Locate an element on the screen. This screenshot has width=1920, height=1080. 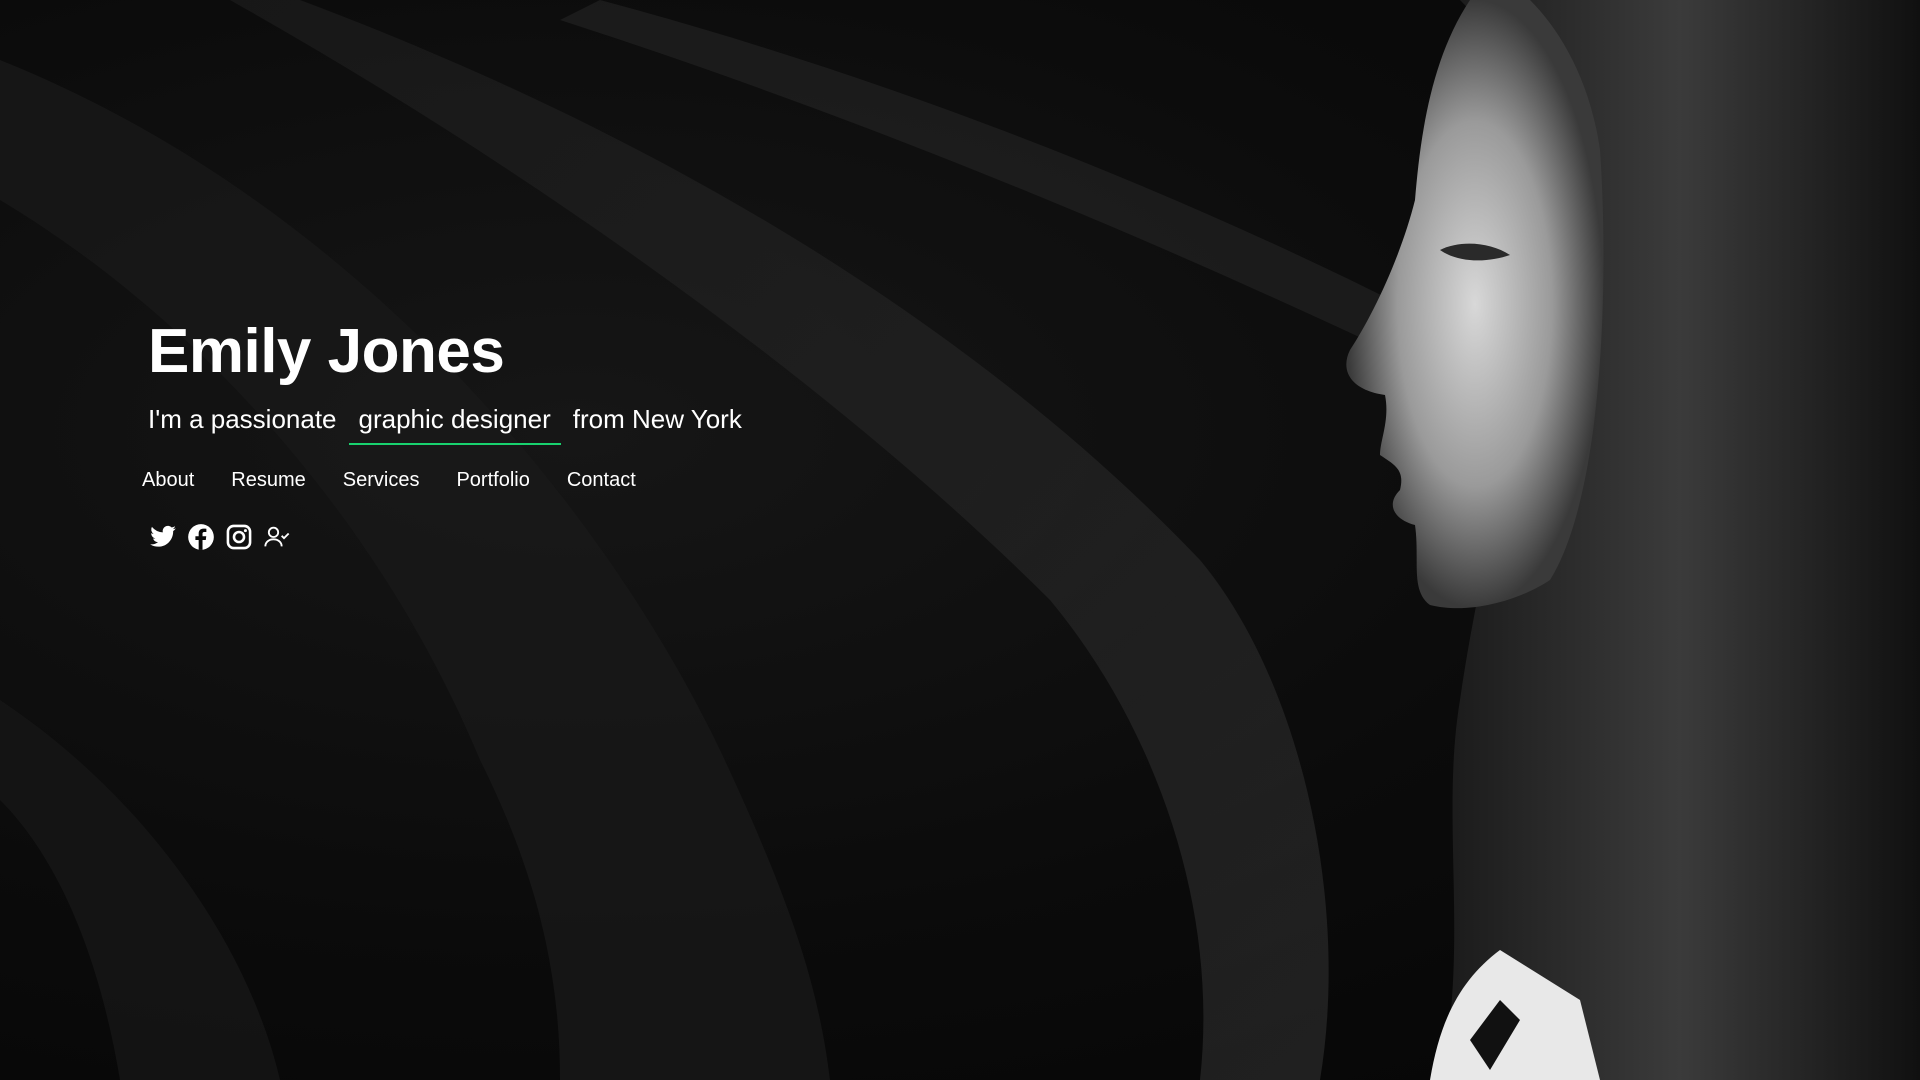
main-nav: About Resume Services Portfolio Contact is located at coordinates (442, 480).